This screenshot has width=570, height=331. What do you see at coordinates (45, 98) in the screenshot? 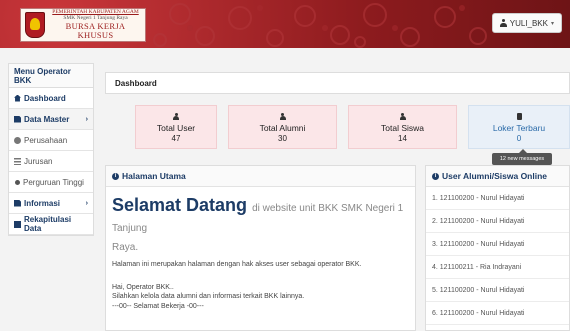
I see `sidebar-item-label: Dashboard` at bounding box center [45, 98].